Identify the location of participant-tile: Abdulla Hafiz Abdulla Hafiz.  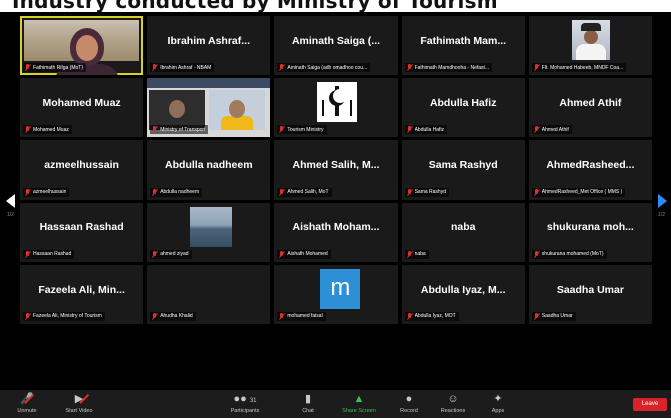
(463, 108).